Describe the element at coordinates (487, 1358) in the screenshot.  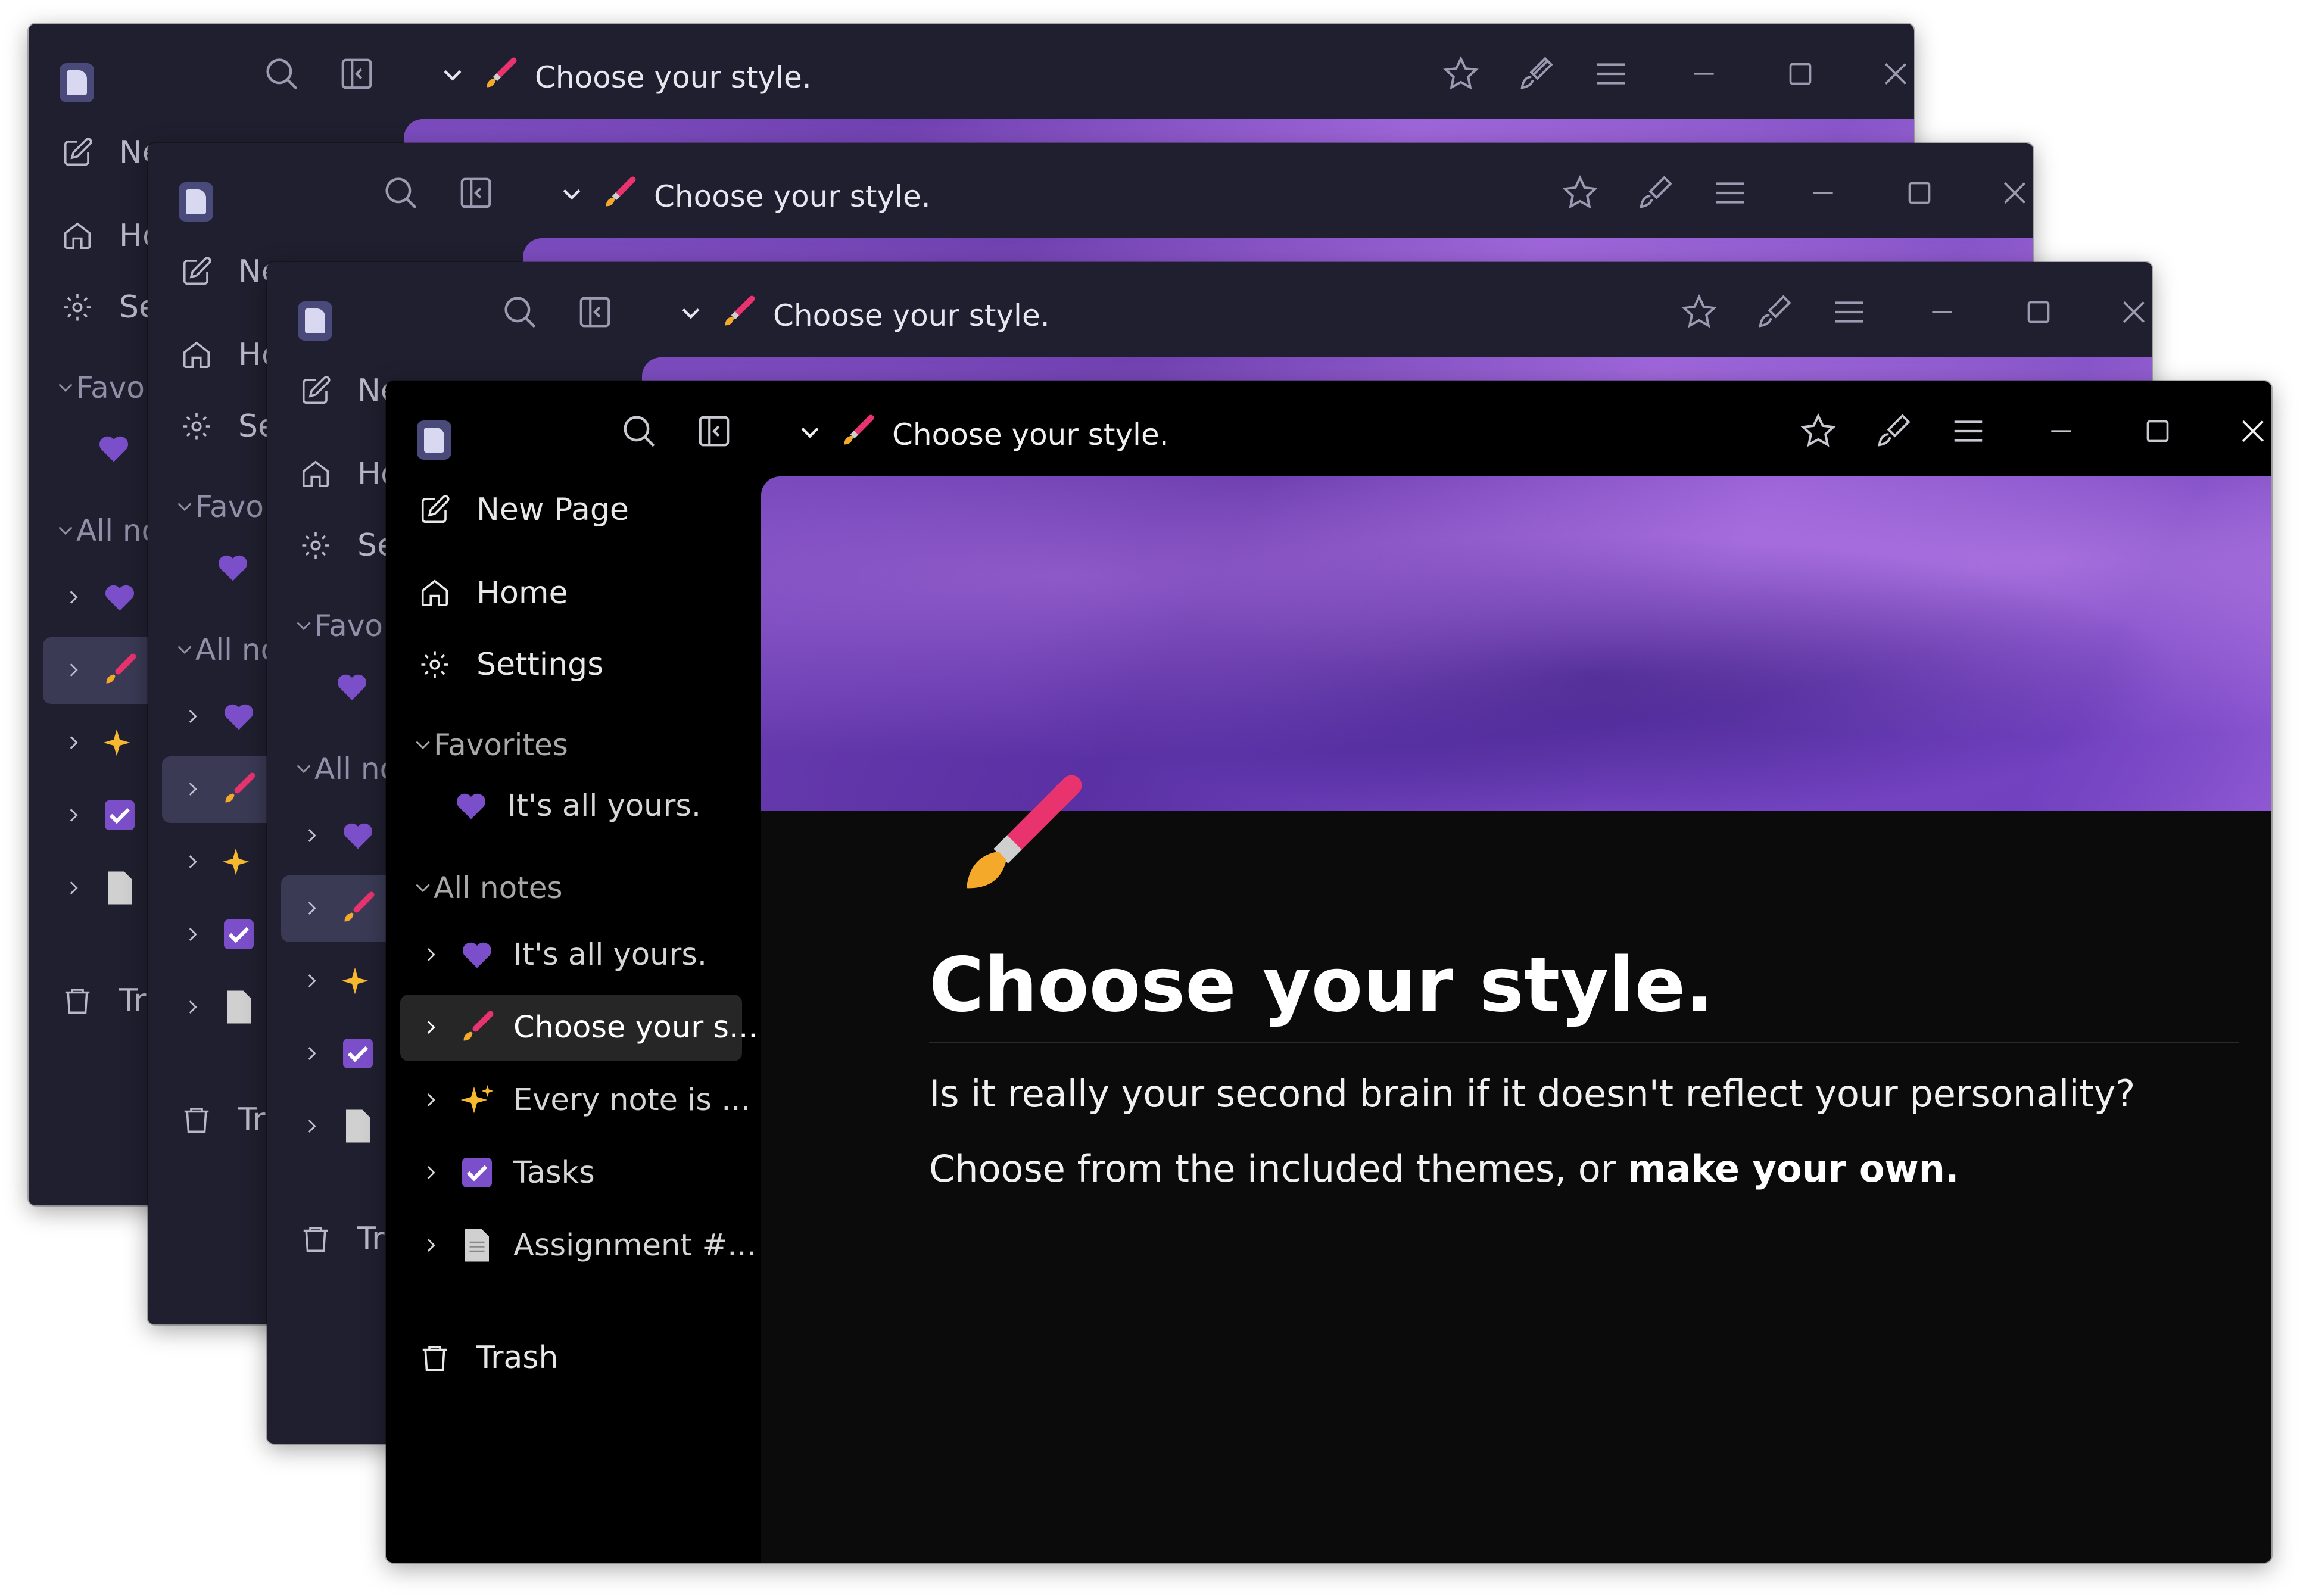
I see `nav-trash: Trash` at that location.